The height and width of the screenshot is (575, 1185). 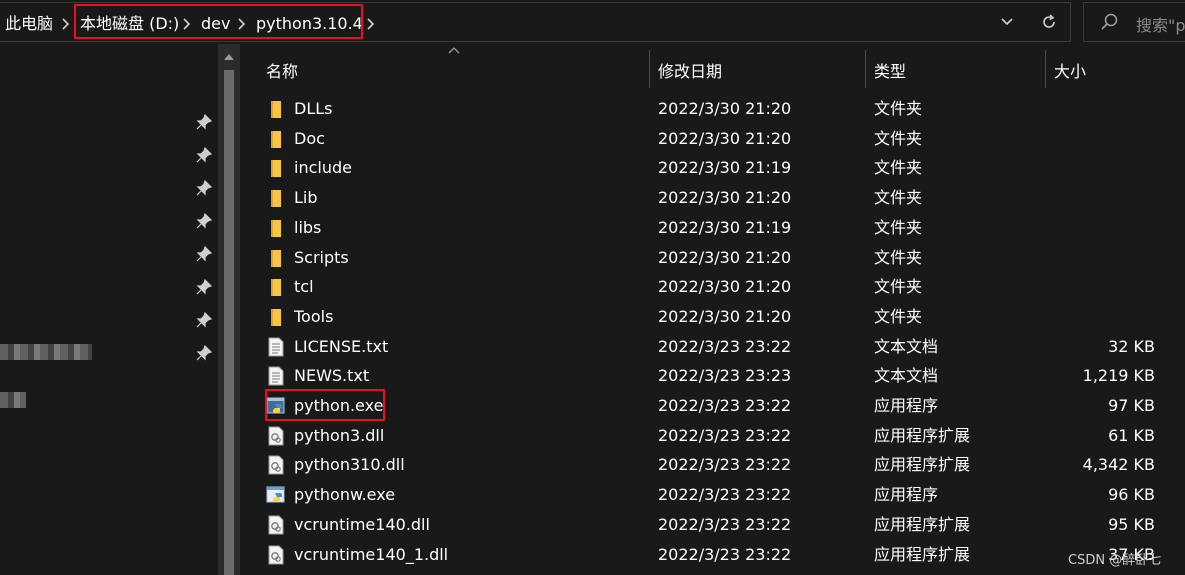 I want to click on file-row: tcl 2022/3/30 21:20 文件夹, so click(x=714, y=287).